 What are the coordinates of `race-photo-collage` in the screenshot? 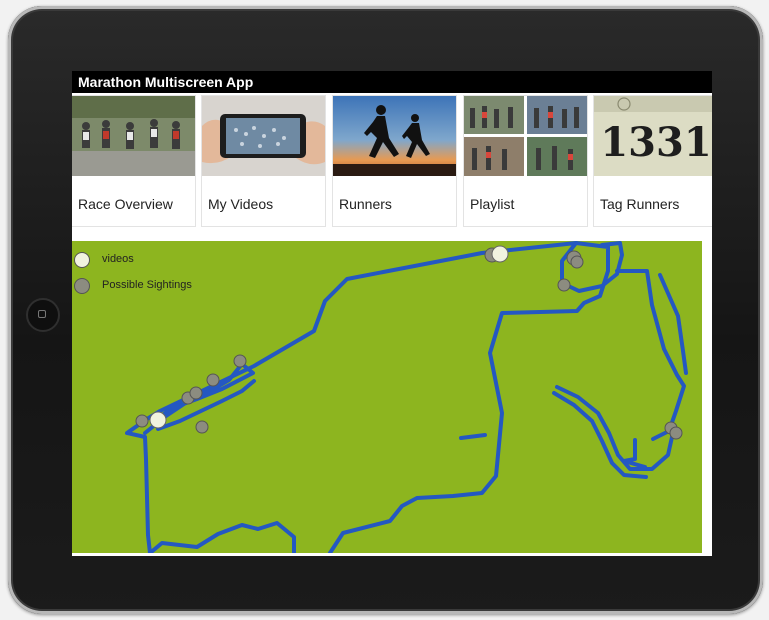 It's located at (525, 136).